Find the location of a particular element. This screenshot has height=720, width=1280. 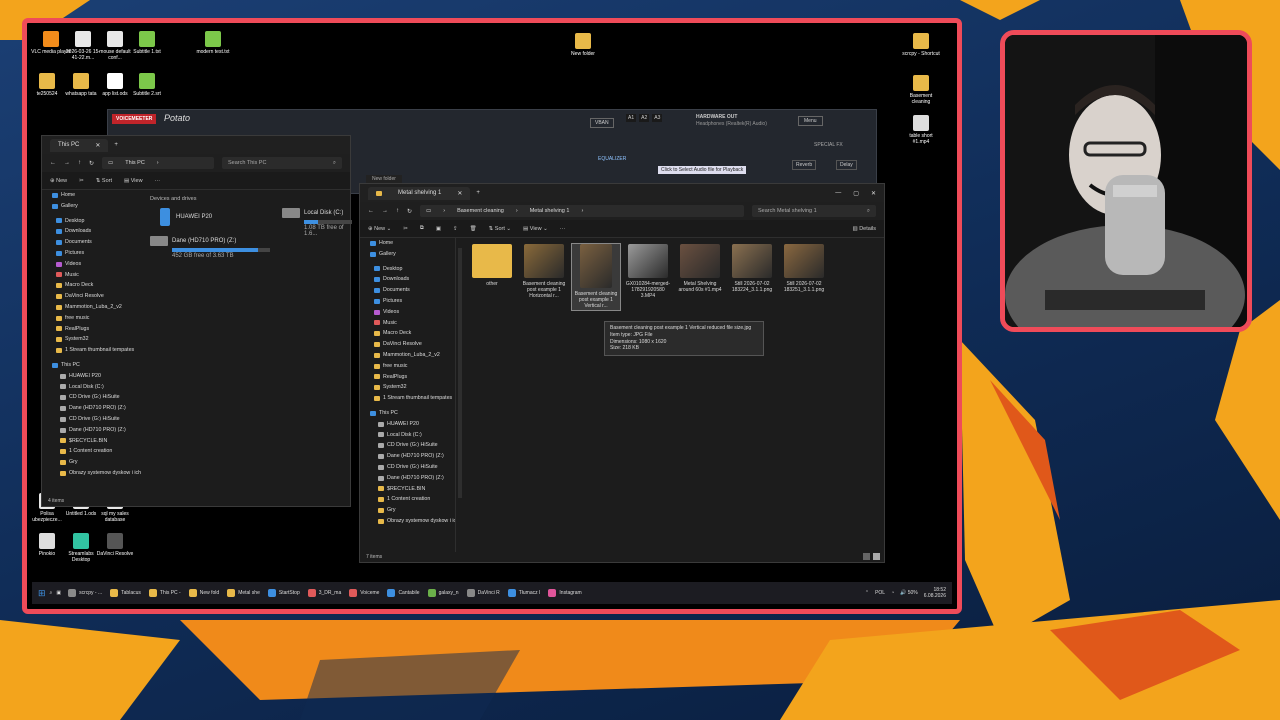

desktop-icon-folder: New folder is located at coordinates (583, 45).